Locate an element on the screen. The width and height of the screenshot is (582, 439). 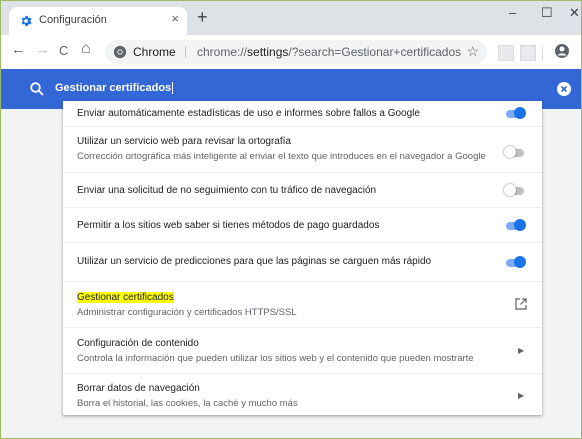
tab-title: Configuración is located at coordinates (73, 20).